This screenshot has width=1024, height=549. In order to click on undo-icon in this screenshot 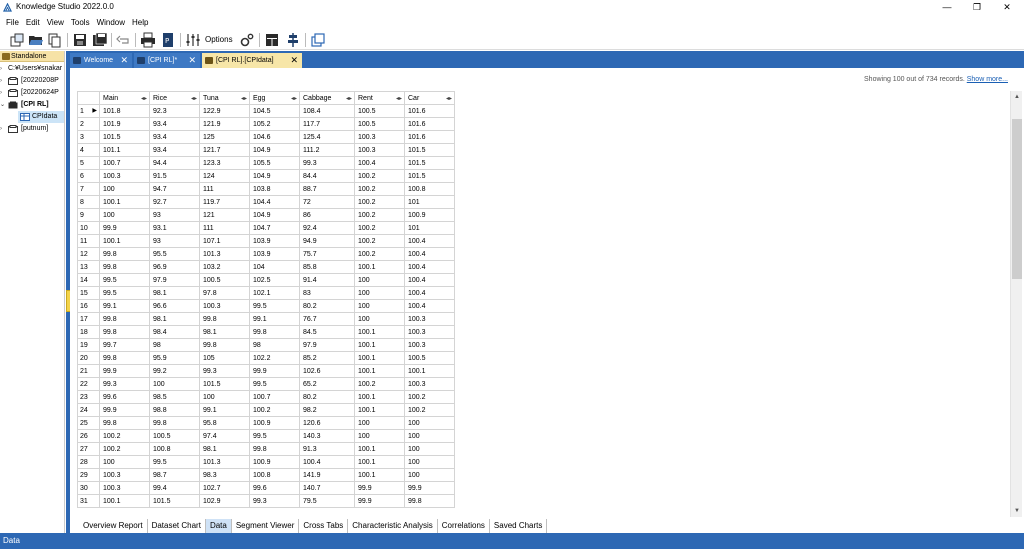, I will do `click(124, 40)`.